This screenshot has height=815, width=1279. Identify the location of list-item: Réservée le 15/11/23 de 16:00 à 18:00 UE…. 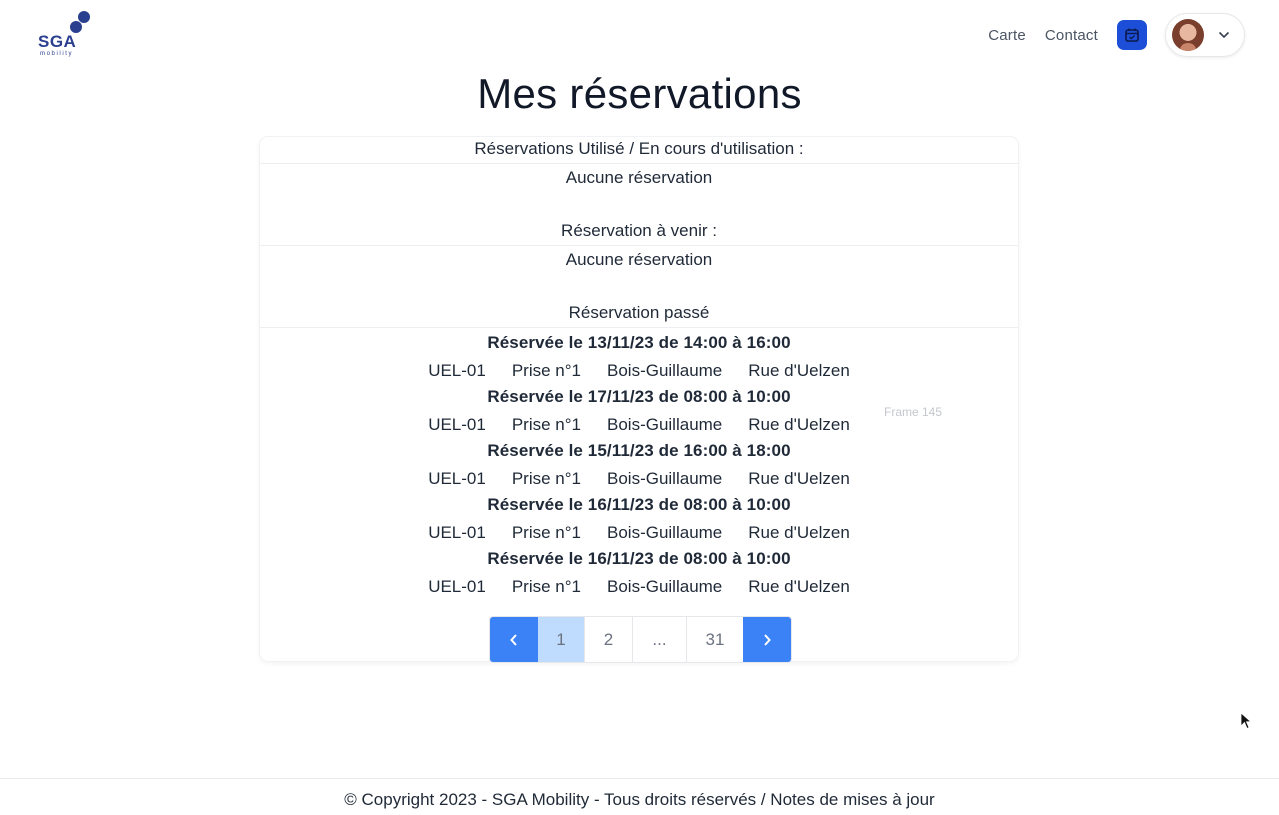
(639, 465).